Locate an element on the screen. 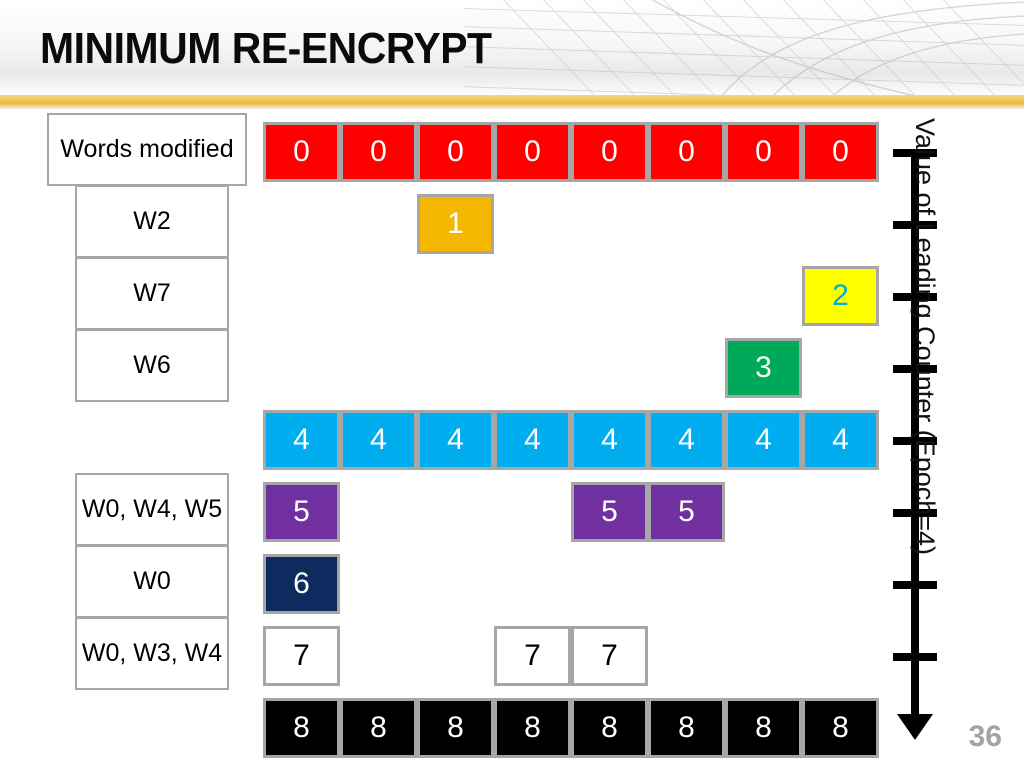  words-modified-label: W0, W4, W5 is located at coordinates (152, 509).